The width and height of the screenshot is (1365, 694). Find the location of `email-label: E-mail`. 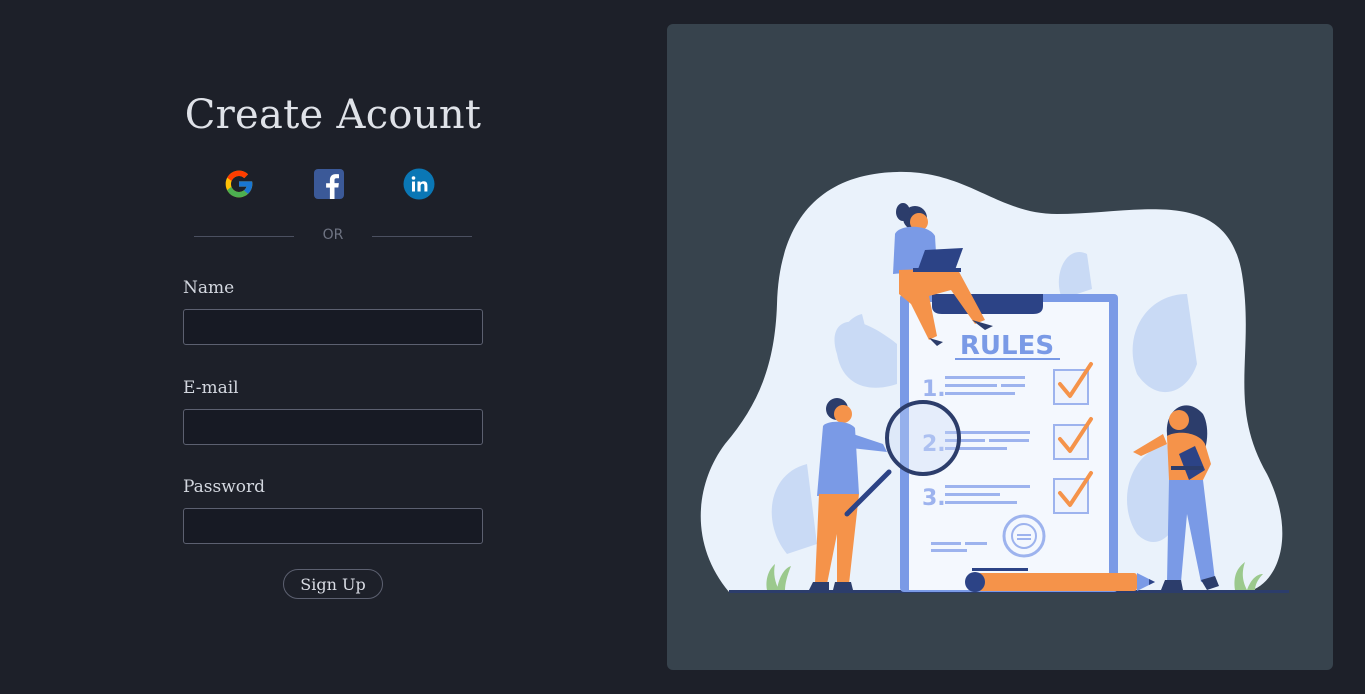

email-label: E-mail is located at coordinates (211, 388).